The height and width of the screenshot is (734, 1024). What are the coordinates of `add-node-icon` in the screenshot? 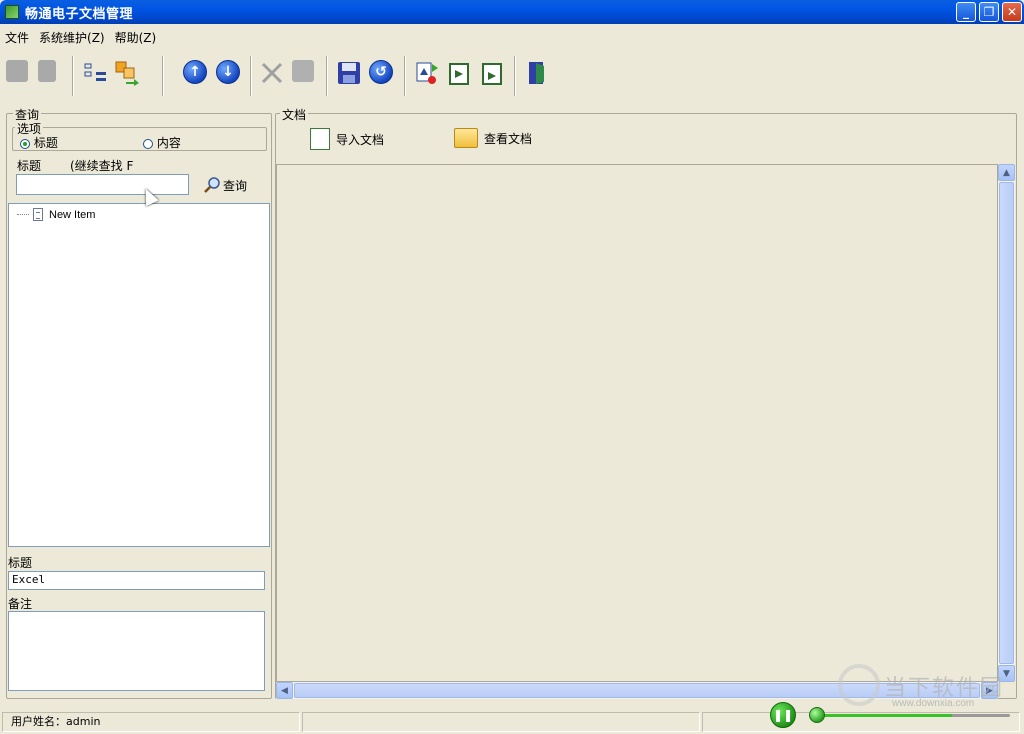 It's located at (19, 73).